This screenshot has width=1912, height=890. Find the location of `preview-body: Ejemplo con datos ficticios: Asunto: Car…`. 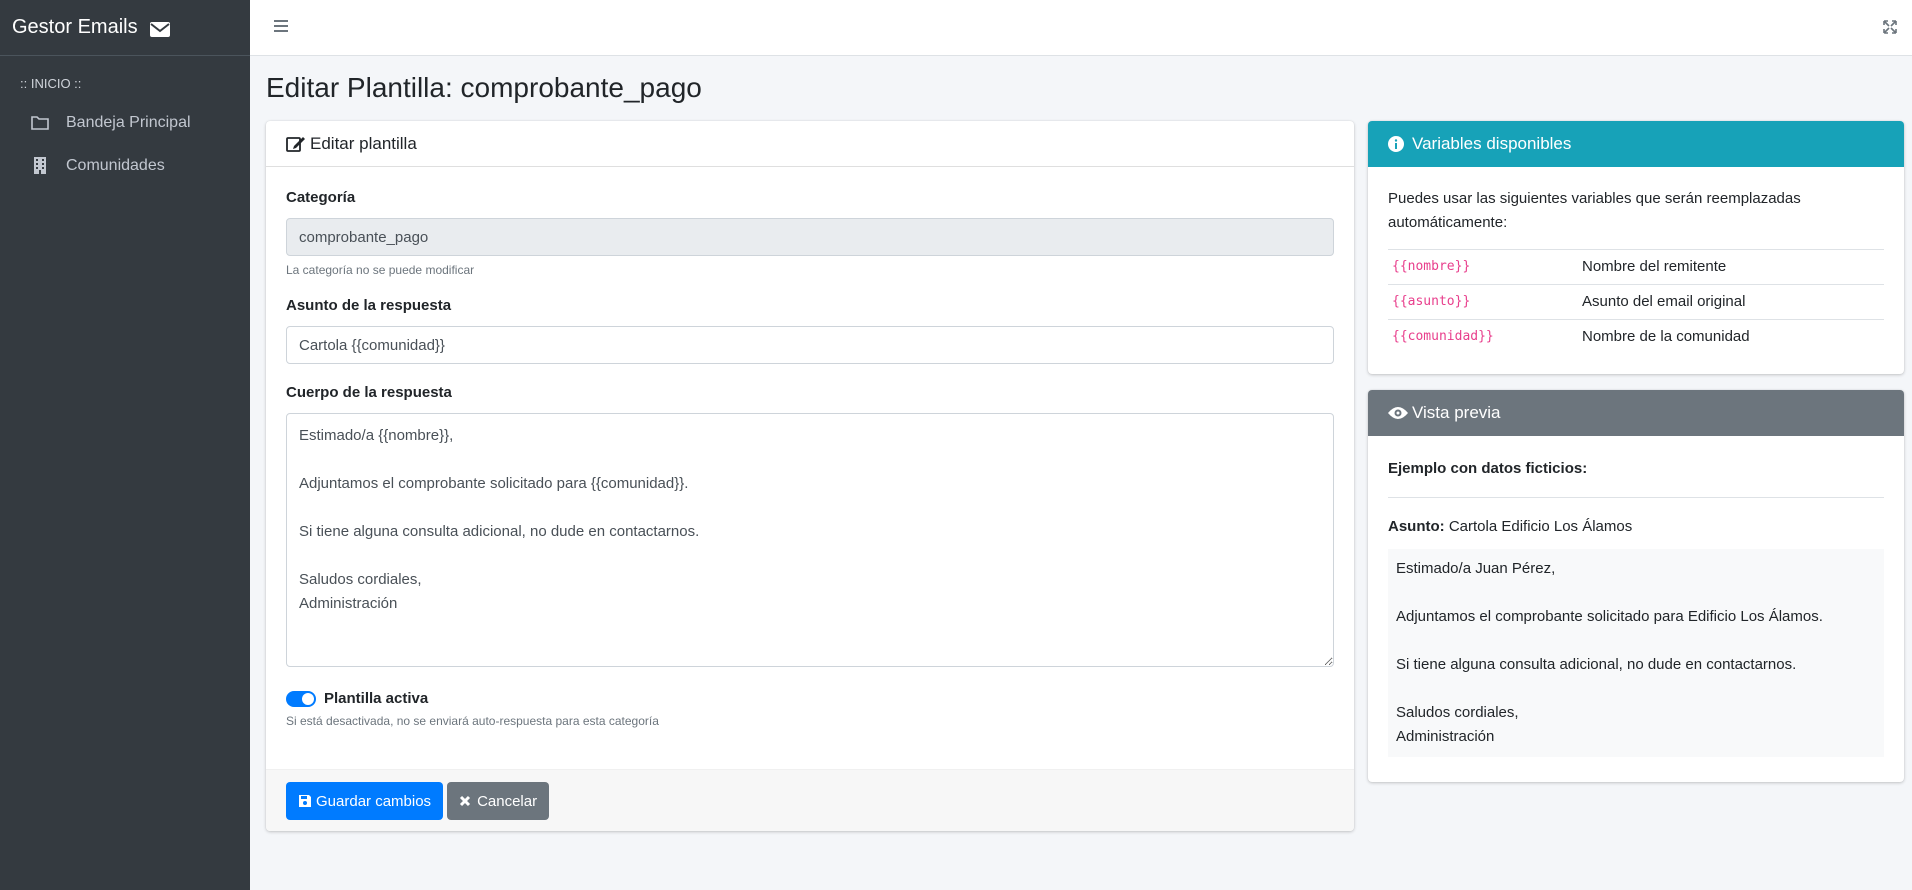

preview-body: Ejemplo con datos ficticios: Asunto: Car… is located at coordinates (1636, 606).